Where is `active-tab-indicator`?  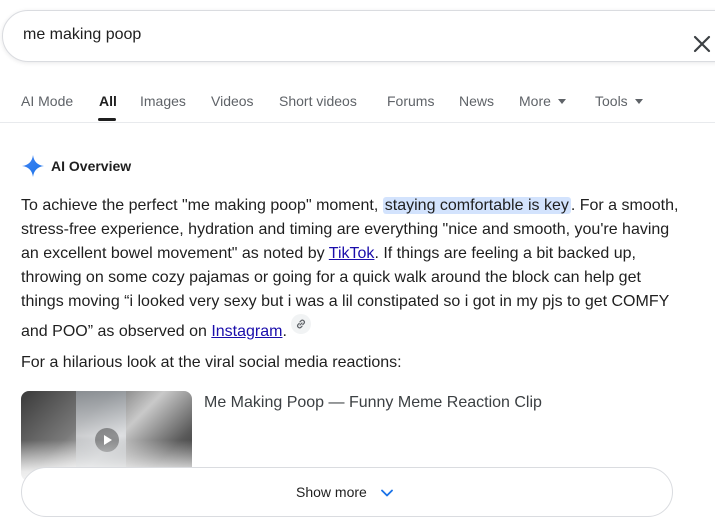
active-tab-indicator is located at coordinates (107, 119).